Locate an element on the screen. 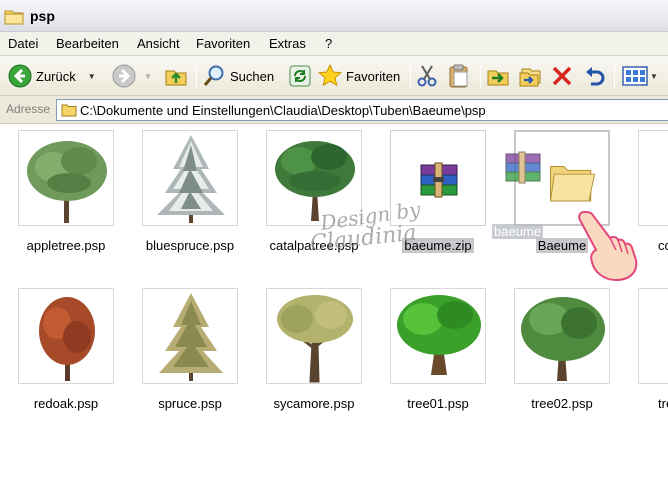 This screenshot has width=668, height=493. star-icon is located at coordinates (330, 75).